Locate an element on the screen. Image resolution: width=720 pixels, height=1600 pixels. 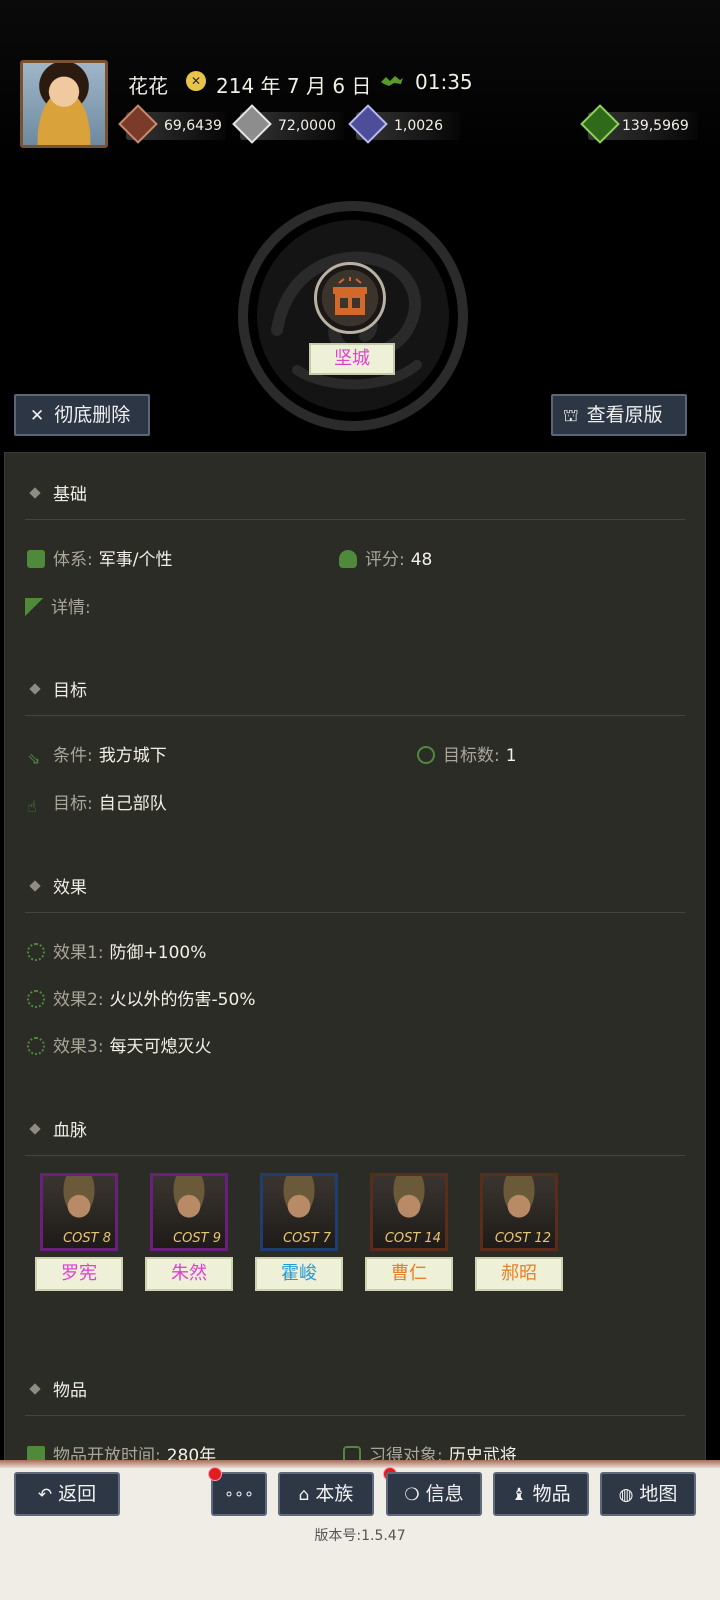
castle-icon is located at coordinates (350, 296).